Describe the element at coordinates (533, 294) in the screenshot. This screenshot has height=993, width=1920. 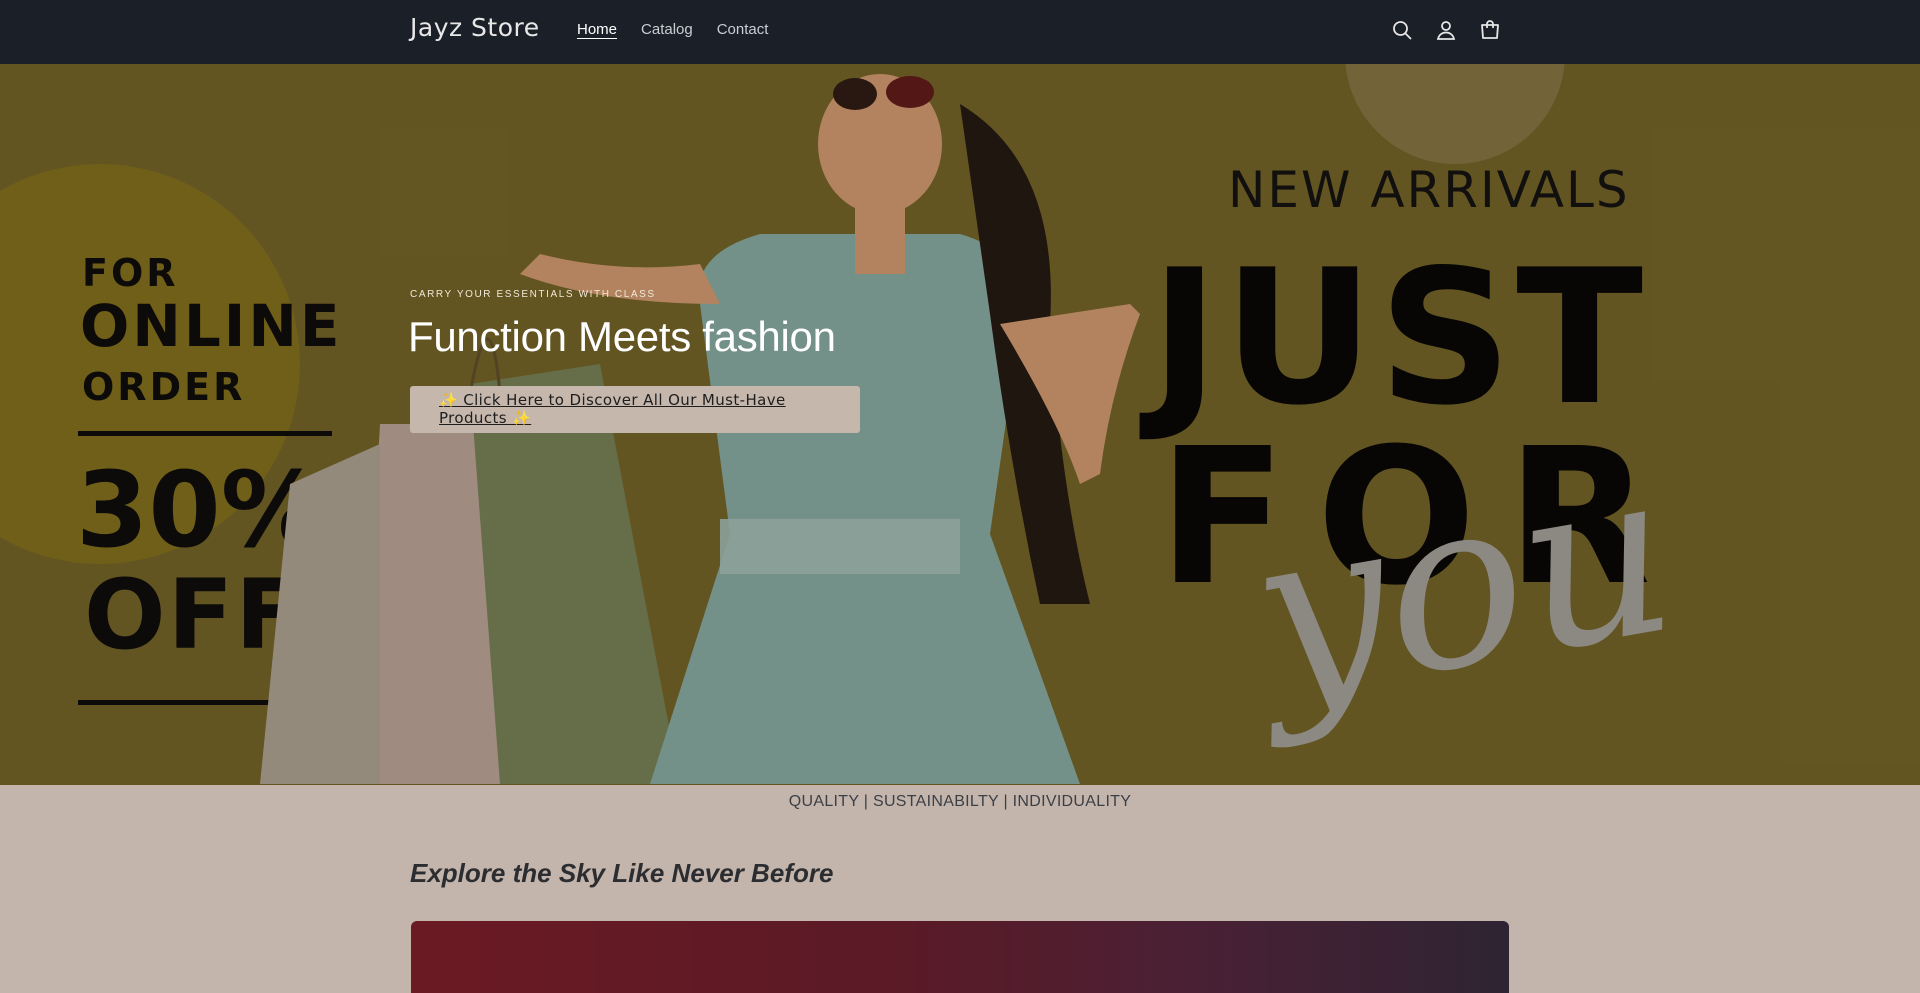
I see `hero-eyebrow: CARRY YOUR ESSENTIALS WITH CLASS` at that location.